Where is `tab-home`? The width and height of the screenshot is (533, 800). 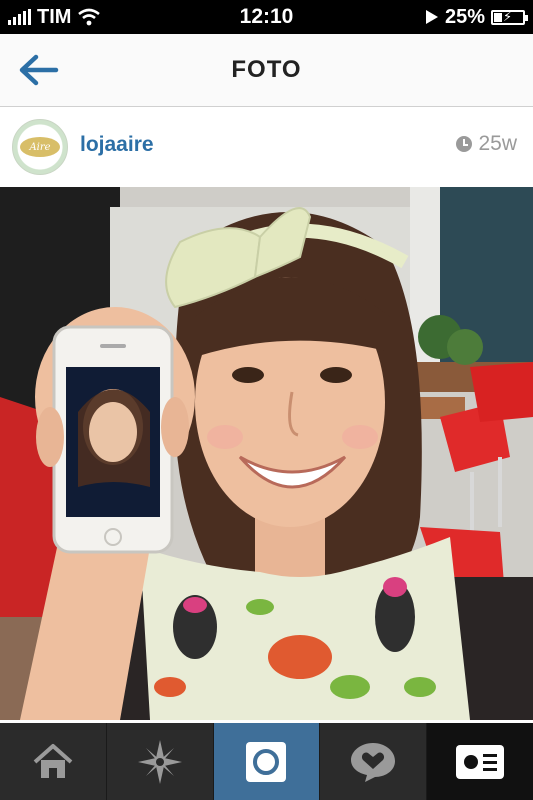
tab-home is located at coordinates (53, 761).